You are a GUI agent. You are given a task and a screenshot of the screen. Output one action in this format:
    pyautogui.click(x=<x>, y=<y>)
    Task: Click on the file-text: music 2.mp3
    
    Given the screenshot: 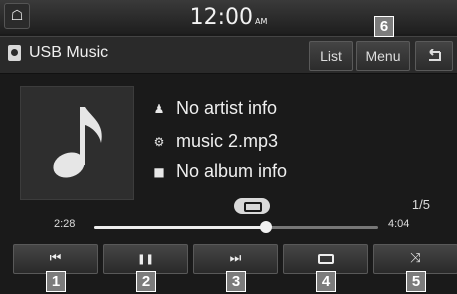 What is the action you would take?
    pyautogui.click(x=227, y=141)
    